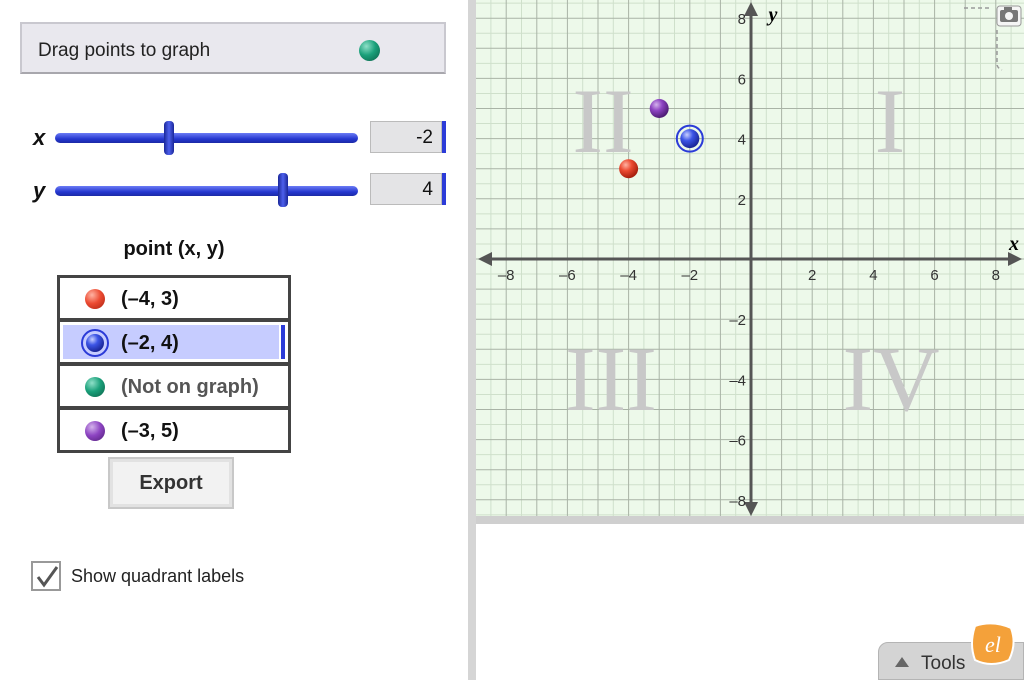 Image resolution: width=1024 pixels, height=680 pixels. I want to click on quadrant-label-IV: IV, so click(890, 379).